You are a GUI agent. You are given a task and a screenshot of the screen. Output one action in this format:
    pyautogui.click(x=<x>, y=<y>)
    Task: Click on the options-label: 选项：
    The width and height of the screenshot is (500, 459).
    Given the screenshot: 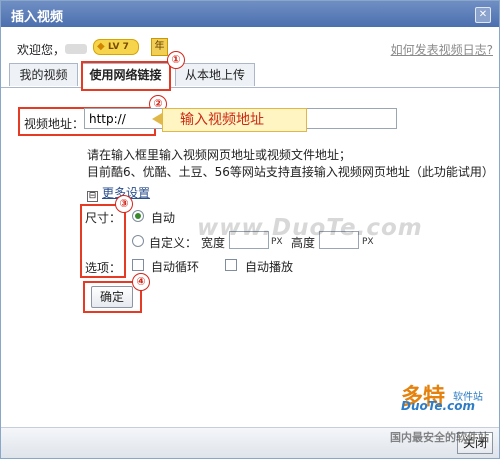 What is the action you would take?
    pyautogui.click(x=103, y=268)
    